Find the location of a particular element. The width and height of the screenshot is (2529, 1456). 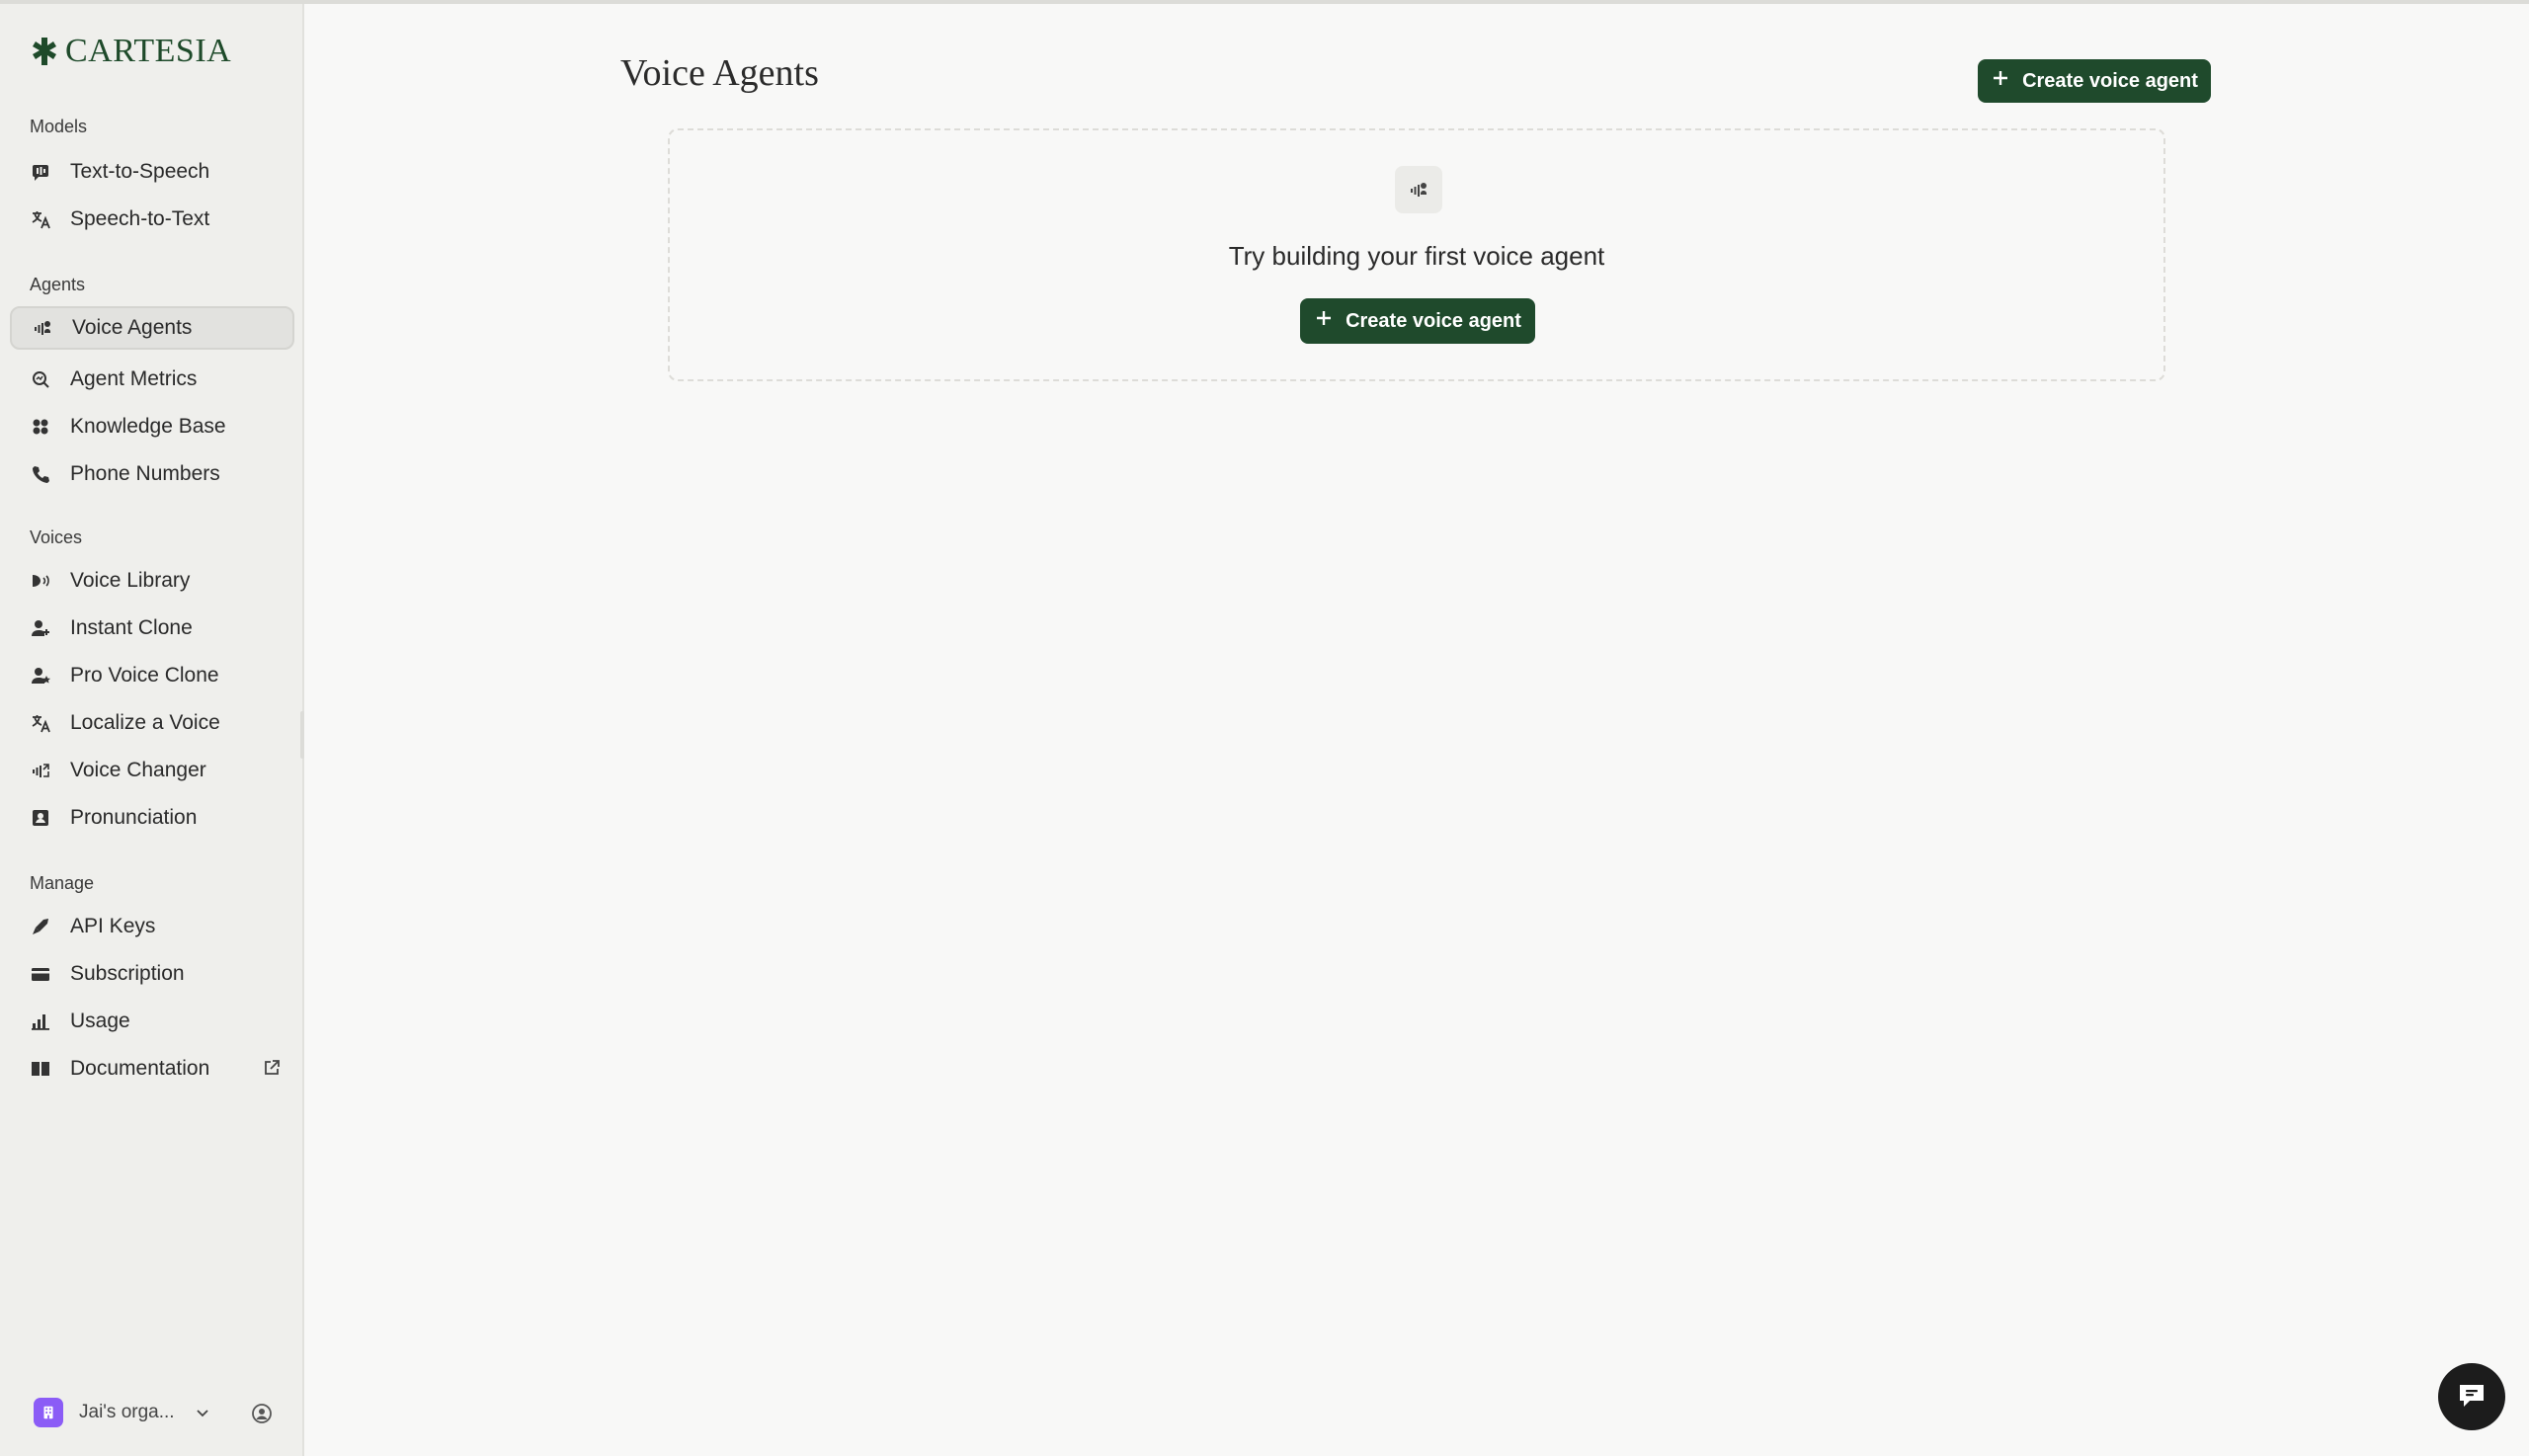

sidebar-item-knowledge-base: Knowledge Base is located at coordinates (152, 426).